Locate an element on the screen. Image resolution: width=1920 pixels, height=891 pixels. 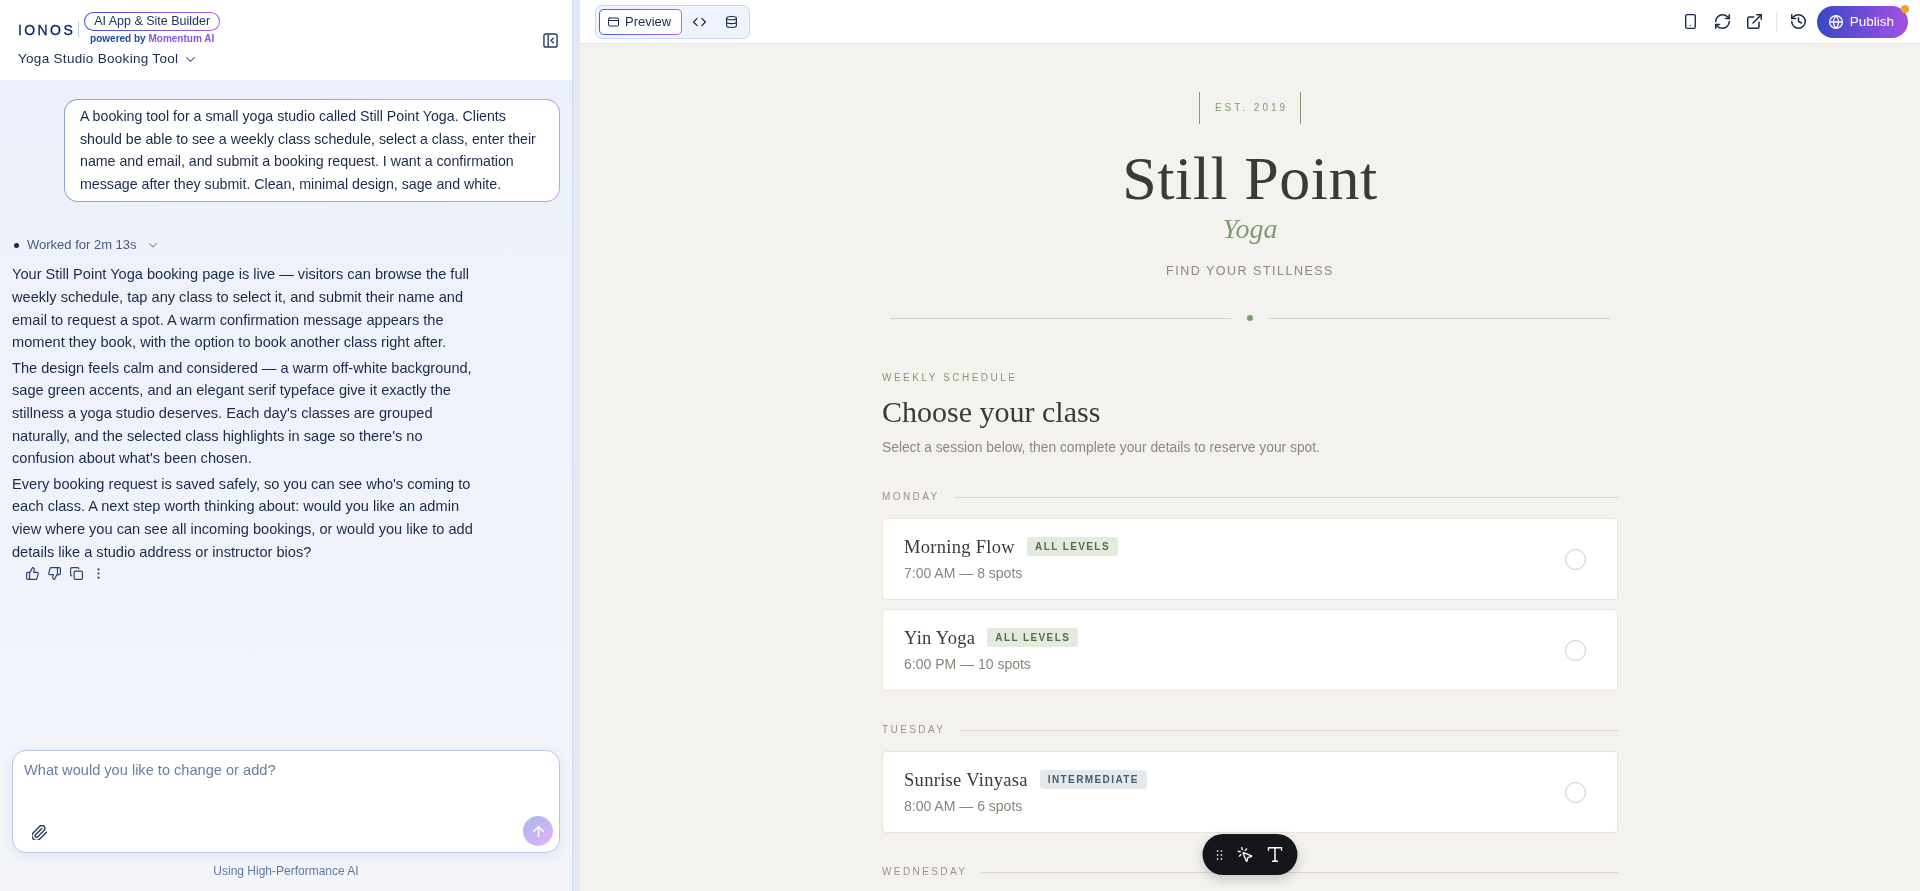
more-options-icon is located at coordinates (98, 574).